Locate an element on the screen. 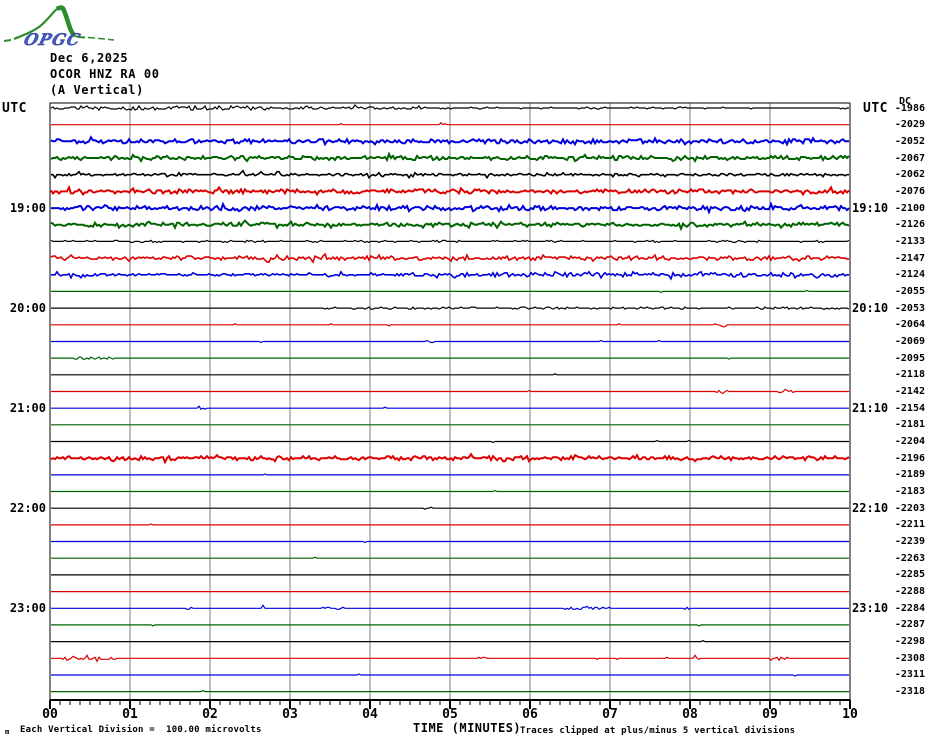  dc-offset-value: -2298 is located at coordinates (909, 642).